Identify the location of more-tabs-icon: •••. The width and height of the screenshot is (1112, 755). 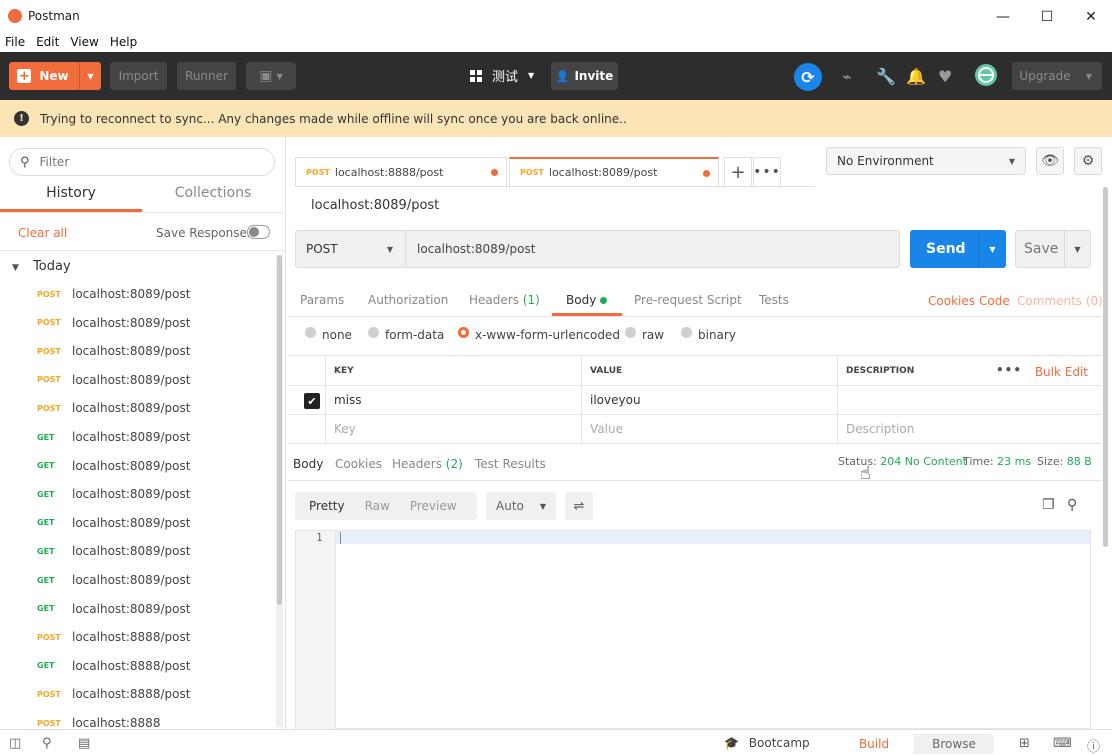
(767, 171).